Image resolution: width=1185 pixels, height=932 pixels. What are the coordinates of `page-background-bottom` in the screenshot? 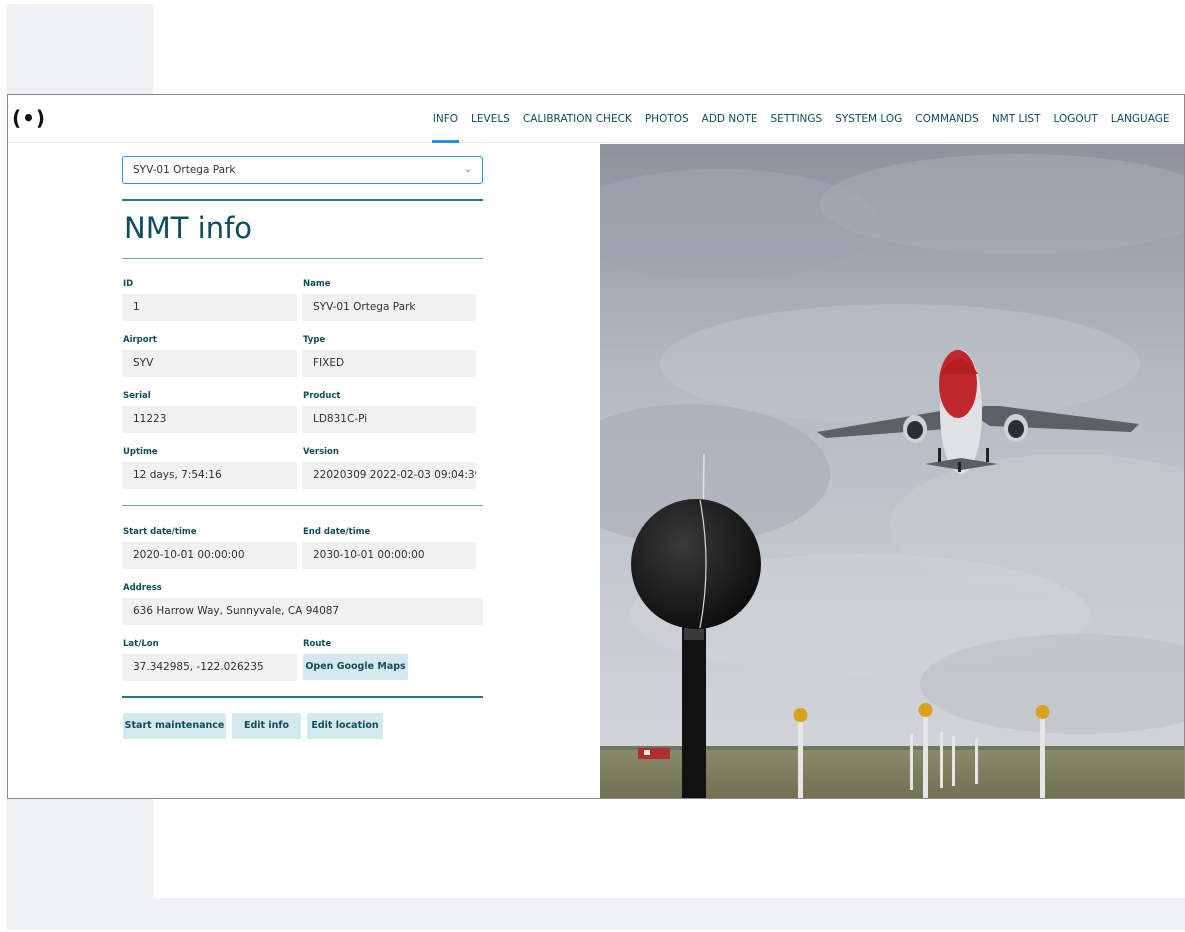 It's located at (596, 914).